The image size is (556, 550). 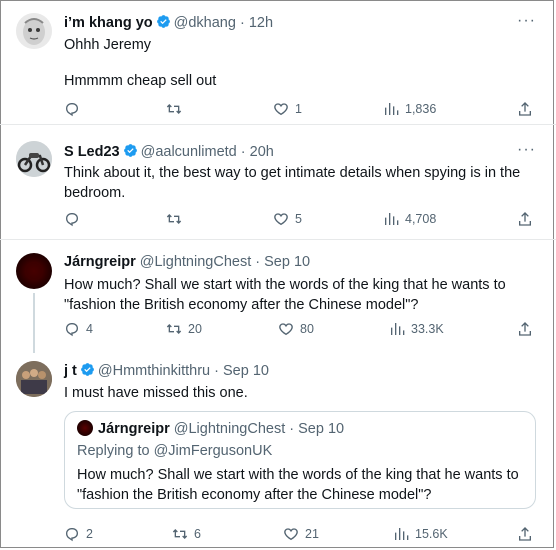 What do you see at coordinates (189, 152) in the screenshot?
I see `handle: @aalcunlimetd` at bounding box center [189, 152].